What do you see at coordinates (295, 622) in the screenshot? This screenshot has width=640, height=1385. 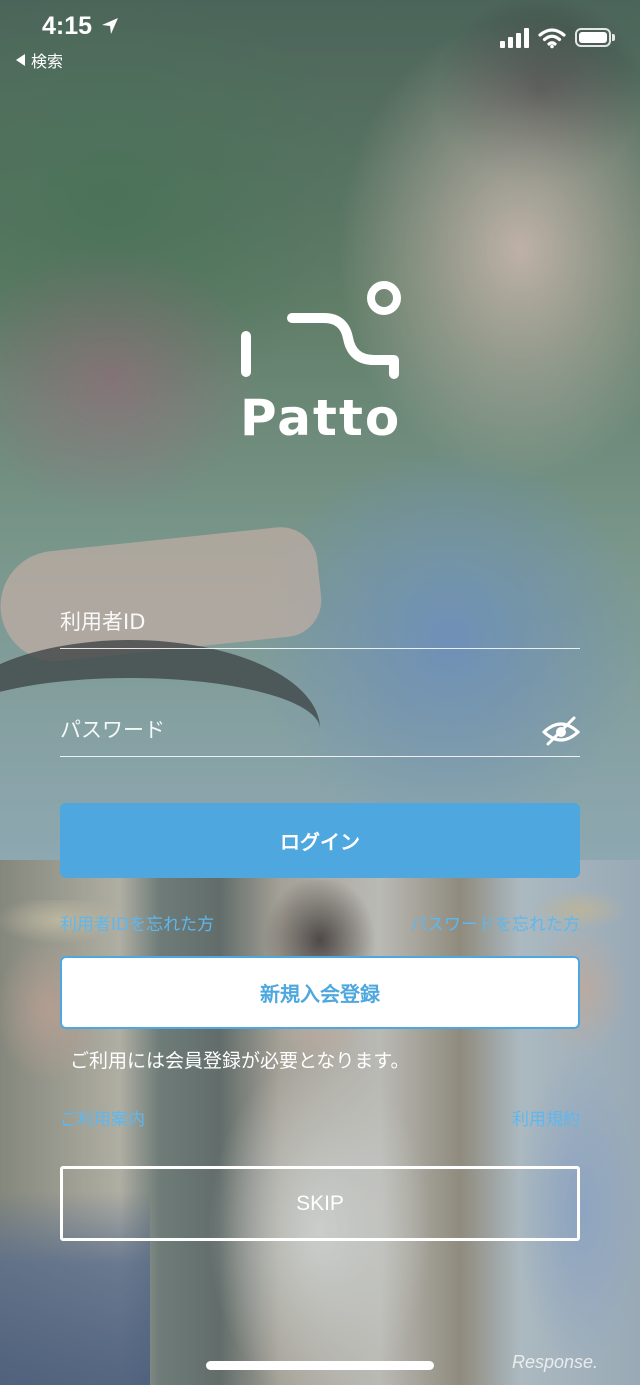 I see `user-id-input` at bounding box center [295, 622].